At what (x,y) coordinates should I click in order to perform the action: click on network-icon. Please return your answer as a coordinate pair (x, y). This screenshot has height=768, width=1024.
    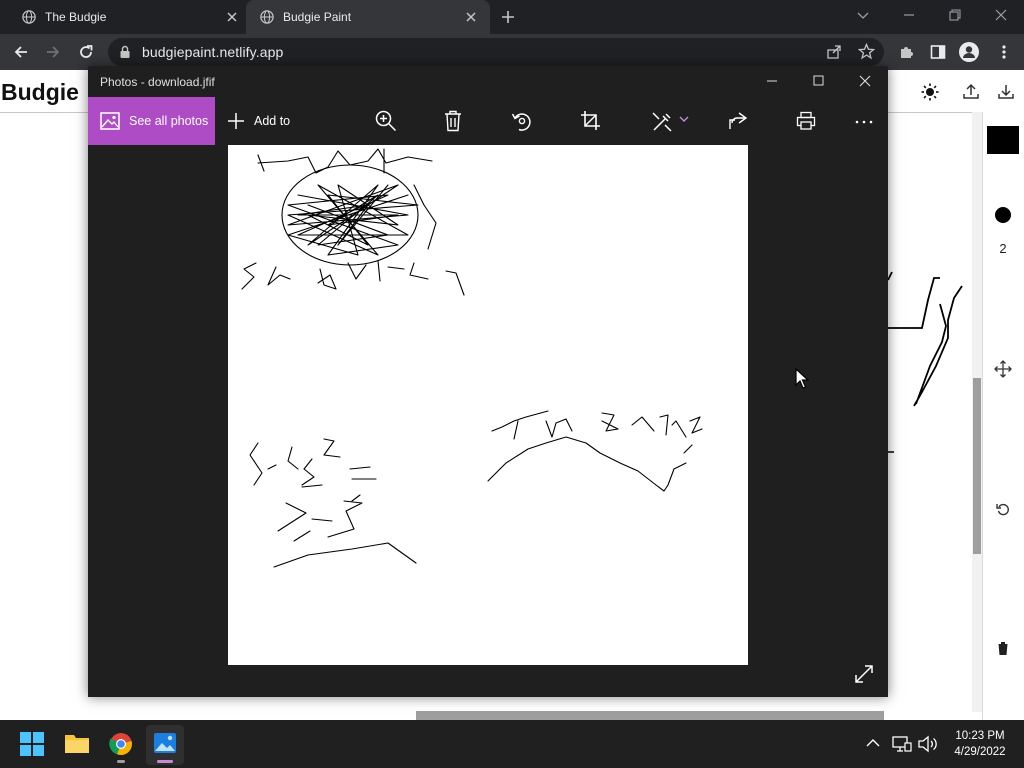
    Looking at the image, I should click on (902, 744).